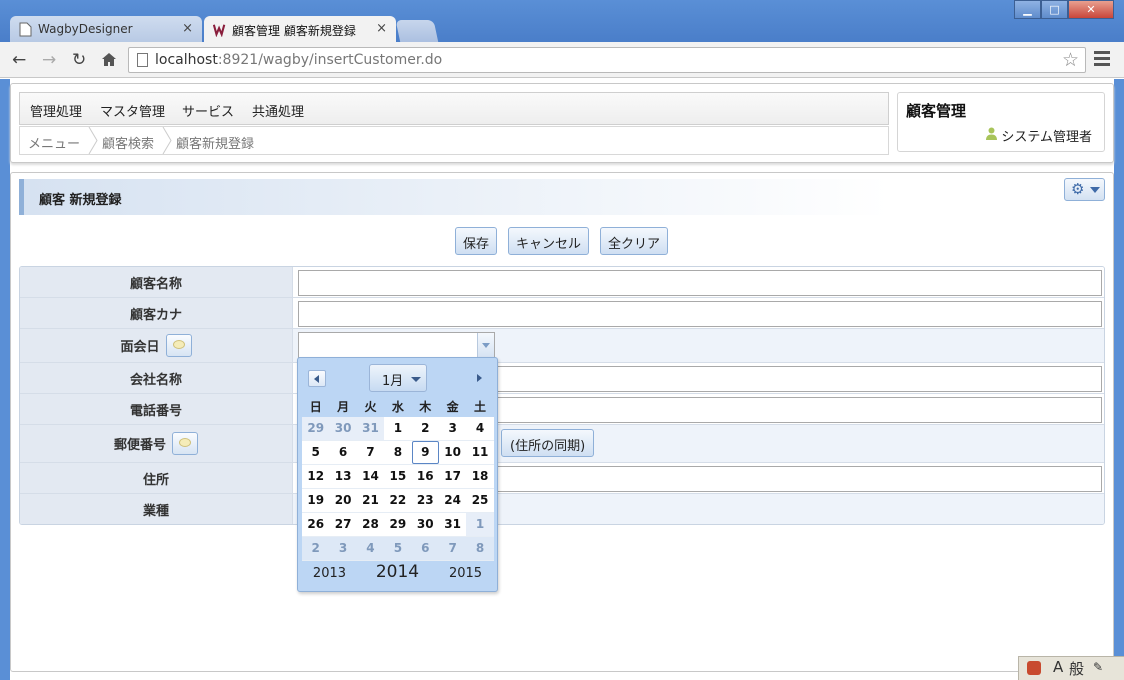 The width and height of the screenshot is (1124, 680). What do you see at coordinates (396, 345) in the screenshot?
I see `meeting-date-input` at bounding box center [396, 345].